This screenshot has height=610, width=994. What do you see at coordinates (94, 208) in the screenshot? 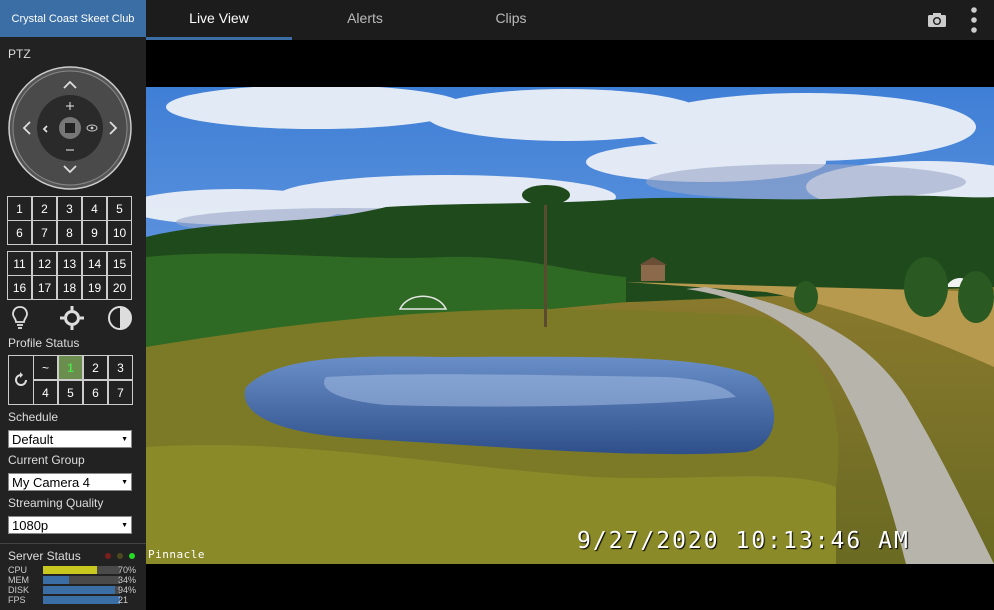
I see `preset-button: 4` at bounding box center [94, 208].